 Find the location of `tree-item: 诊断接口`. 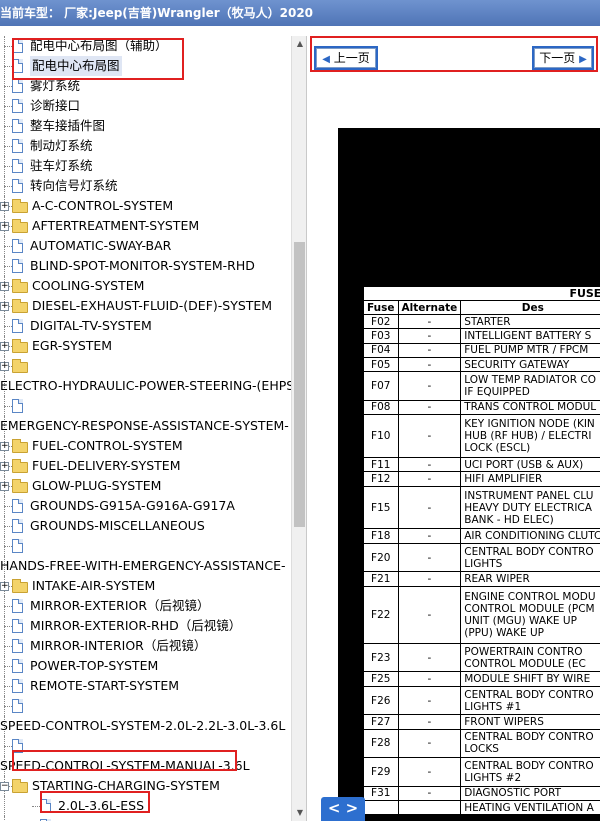

tree-item: 诊断接口 is located at coordinates (145, 106).